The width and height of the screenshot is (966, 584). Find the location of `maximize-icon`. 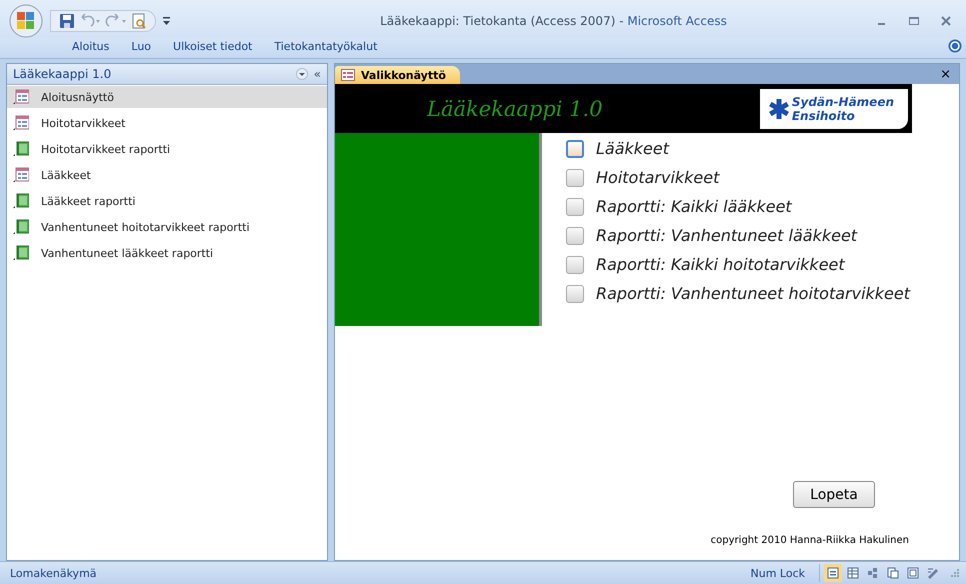

maximize-icon is located at coordinates (914, 21).